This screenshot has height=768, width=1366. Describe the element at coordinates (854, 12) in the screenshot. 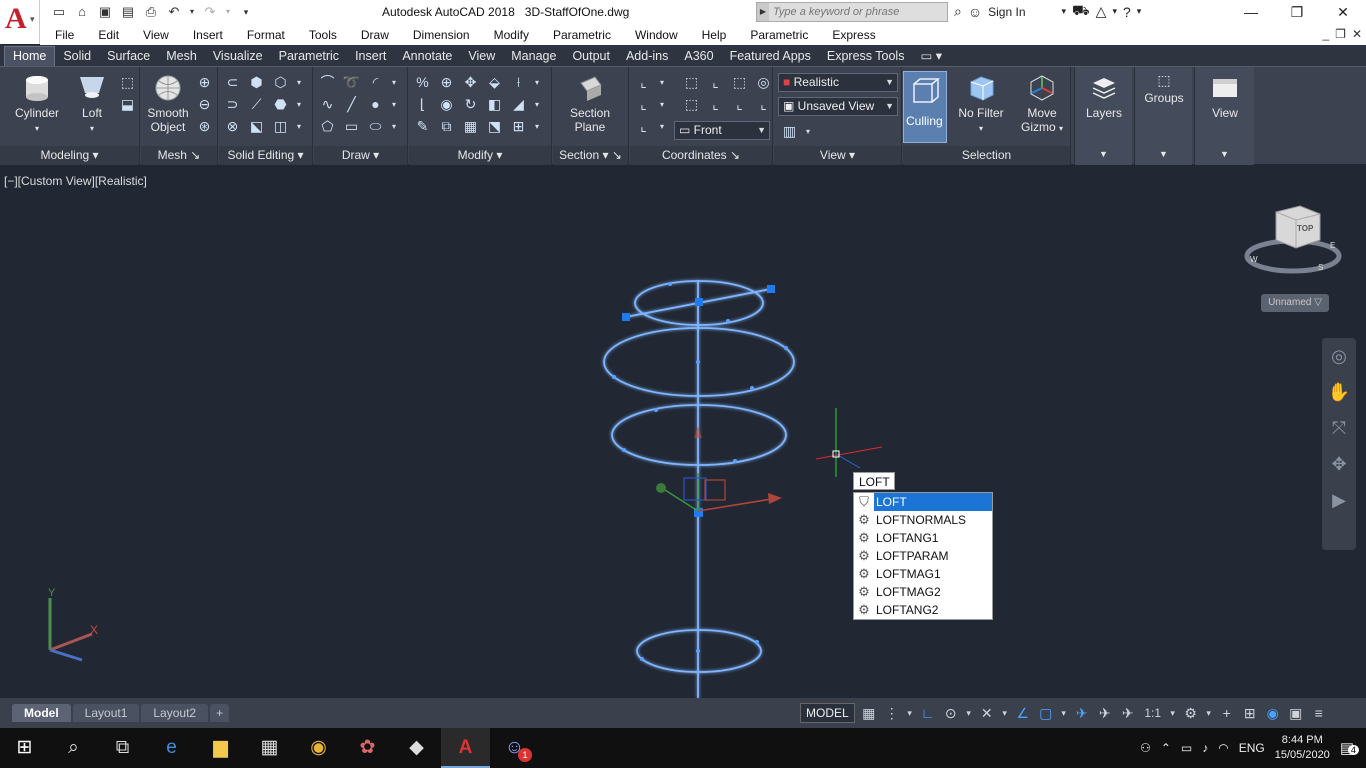

I see `search-input` at that location.